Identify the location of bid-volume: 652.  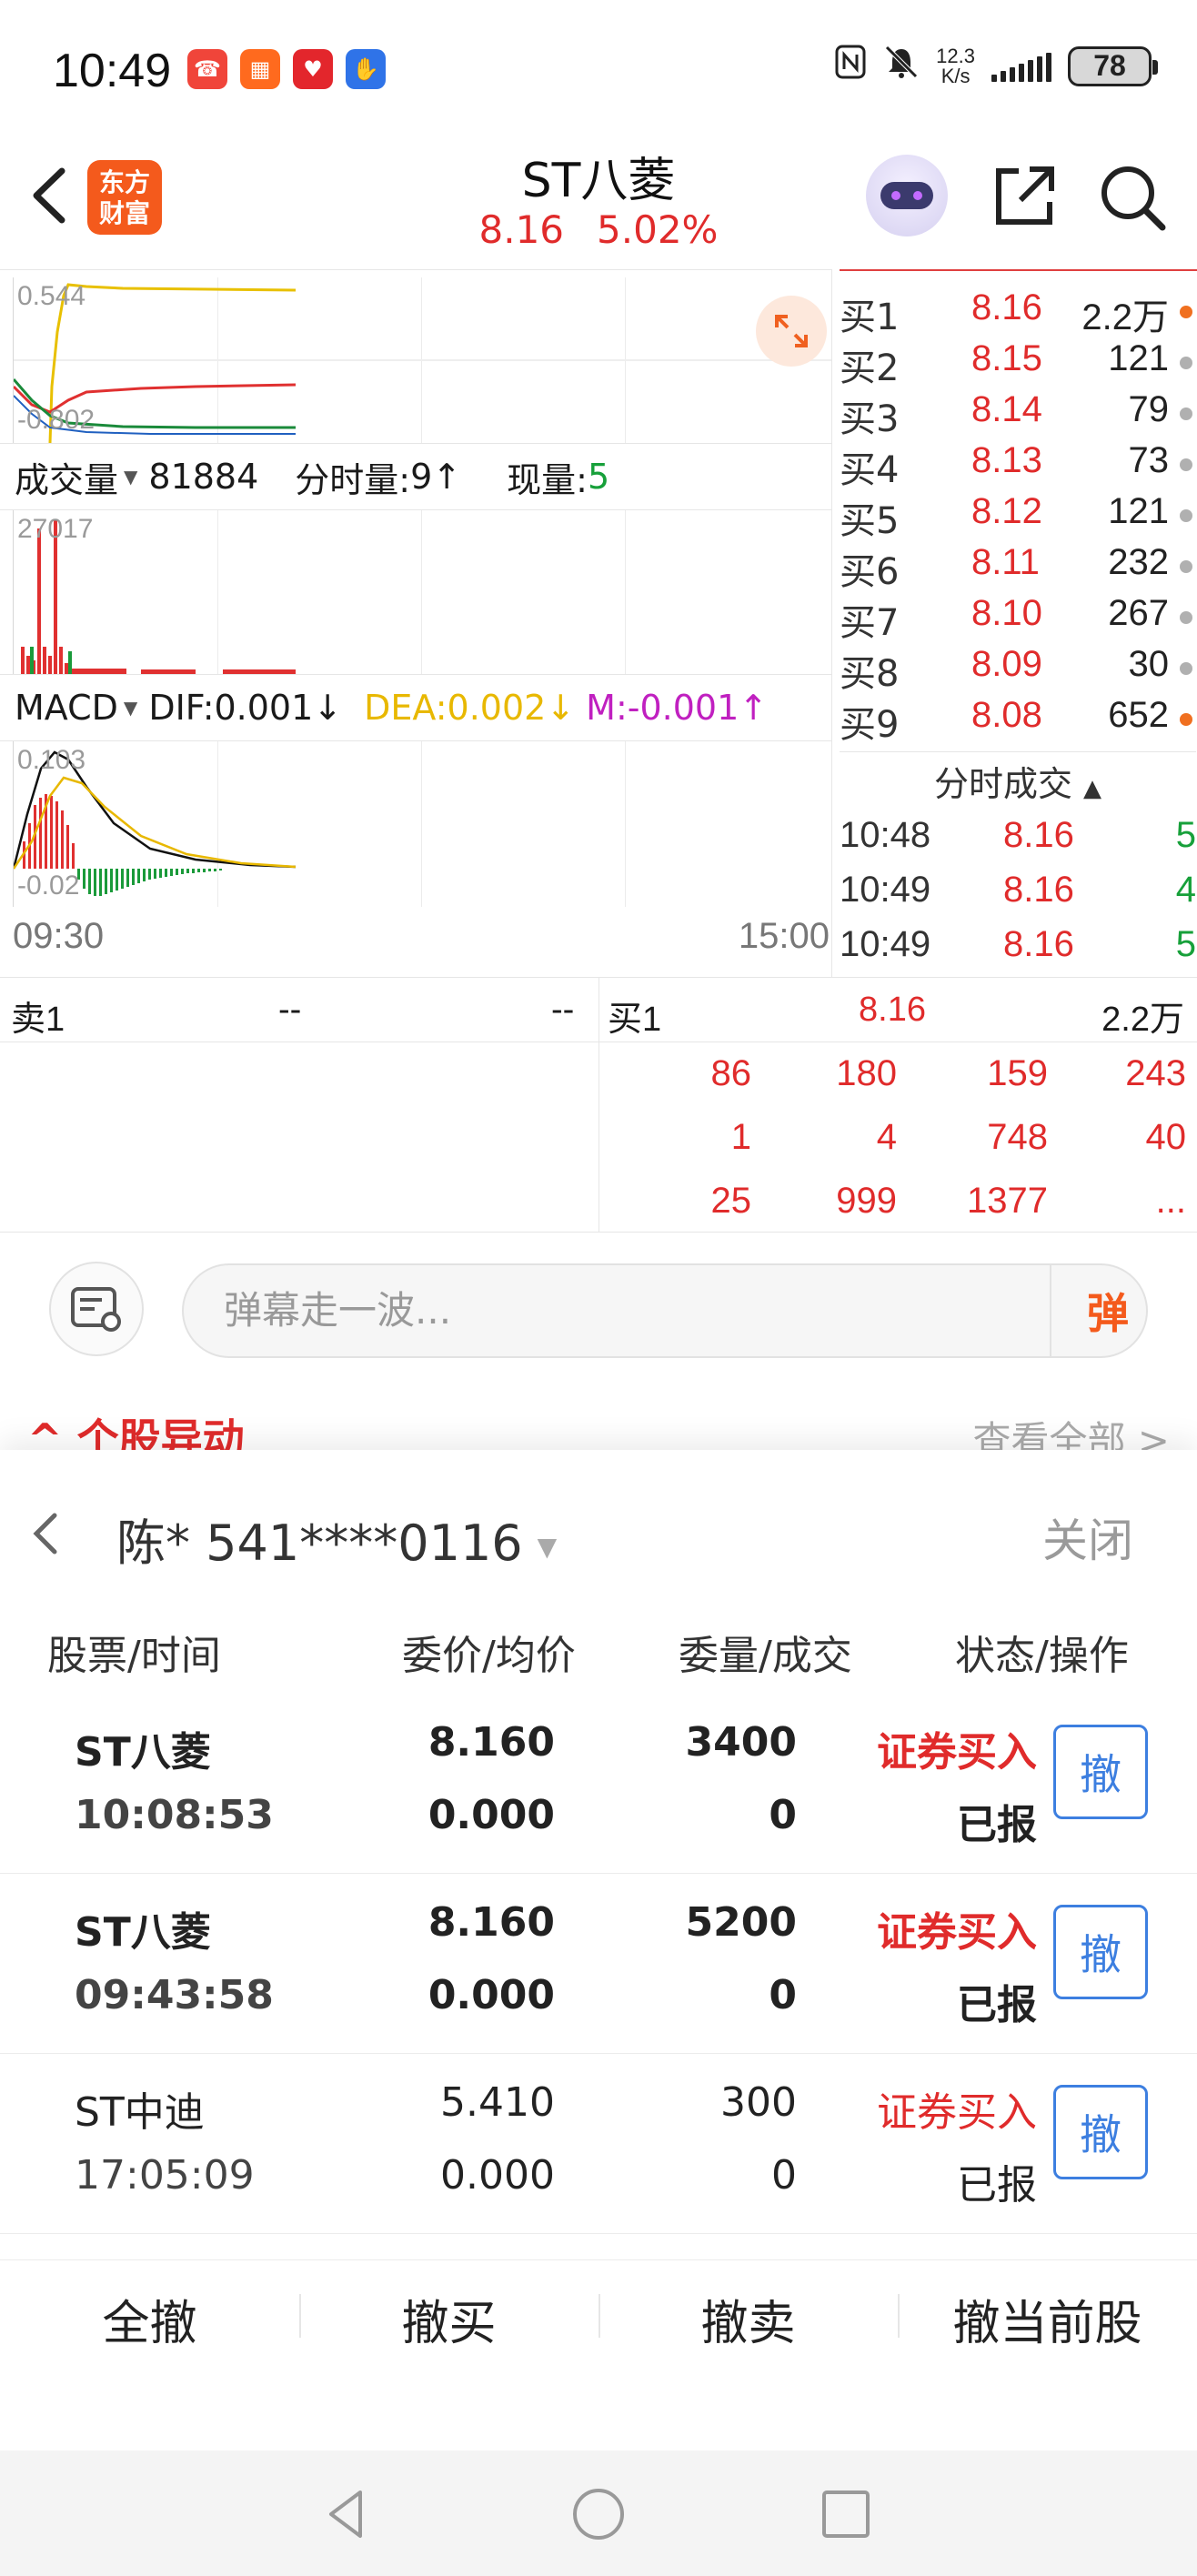
(1138, 715).